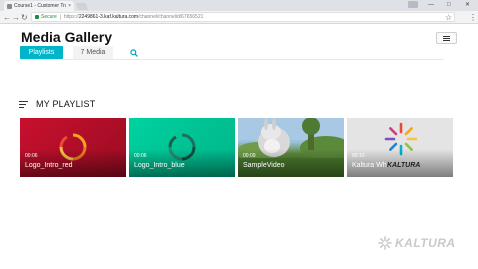 The width and height of the screenshot is (478, 269). I want to click on tab-title: Course1 - Customer Trai, so click(40, 6).